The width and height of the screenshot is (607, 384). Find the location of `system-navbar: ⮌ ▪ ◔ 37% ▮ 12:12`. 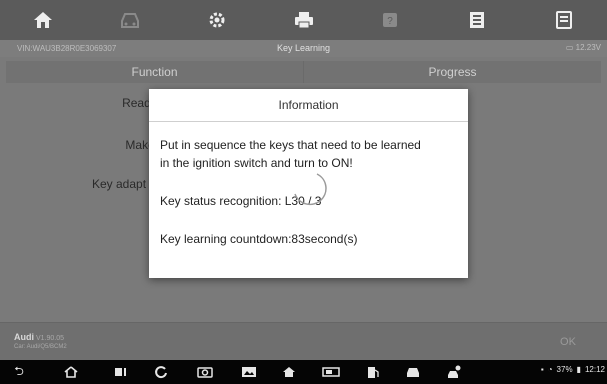

system-navbar: ⮌ ▪ ◔ 37% ▮ 12:12 is located at coordinates (303, 372).